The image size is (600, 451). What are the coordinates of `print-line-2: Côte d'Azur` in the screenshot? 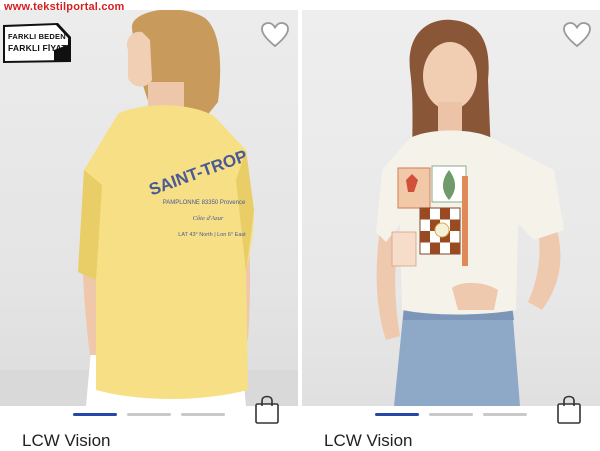 It's located at (208, 218).